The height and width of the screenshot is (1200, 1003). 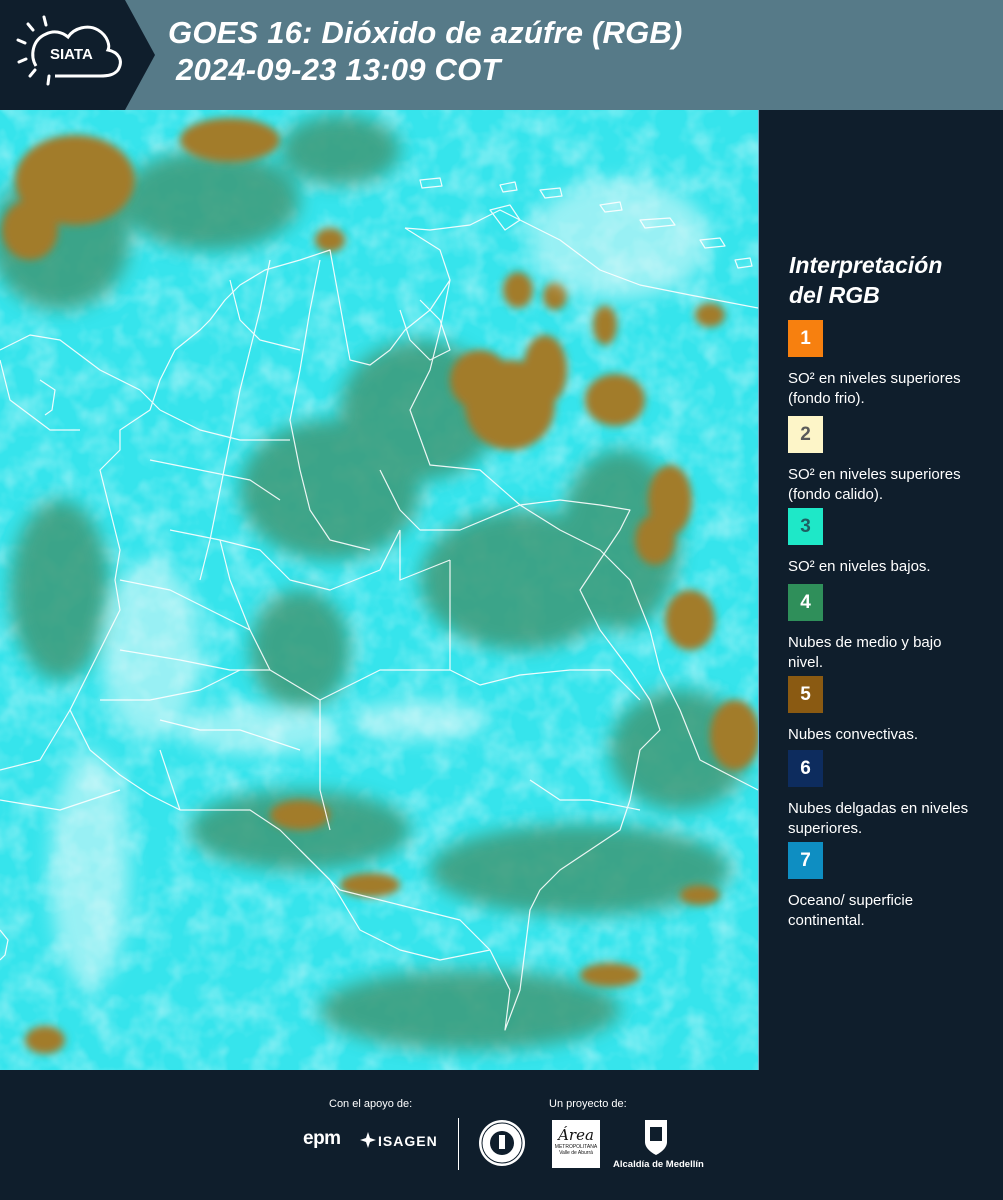 I want to click on legend-label-4: Nubes de medio y bajo nivel., so click(x=865, y=652).